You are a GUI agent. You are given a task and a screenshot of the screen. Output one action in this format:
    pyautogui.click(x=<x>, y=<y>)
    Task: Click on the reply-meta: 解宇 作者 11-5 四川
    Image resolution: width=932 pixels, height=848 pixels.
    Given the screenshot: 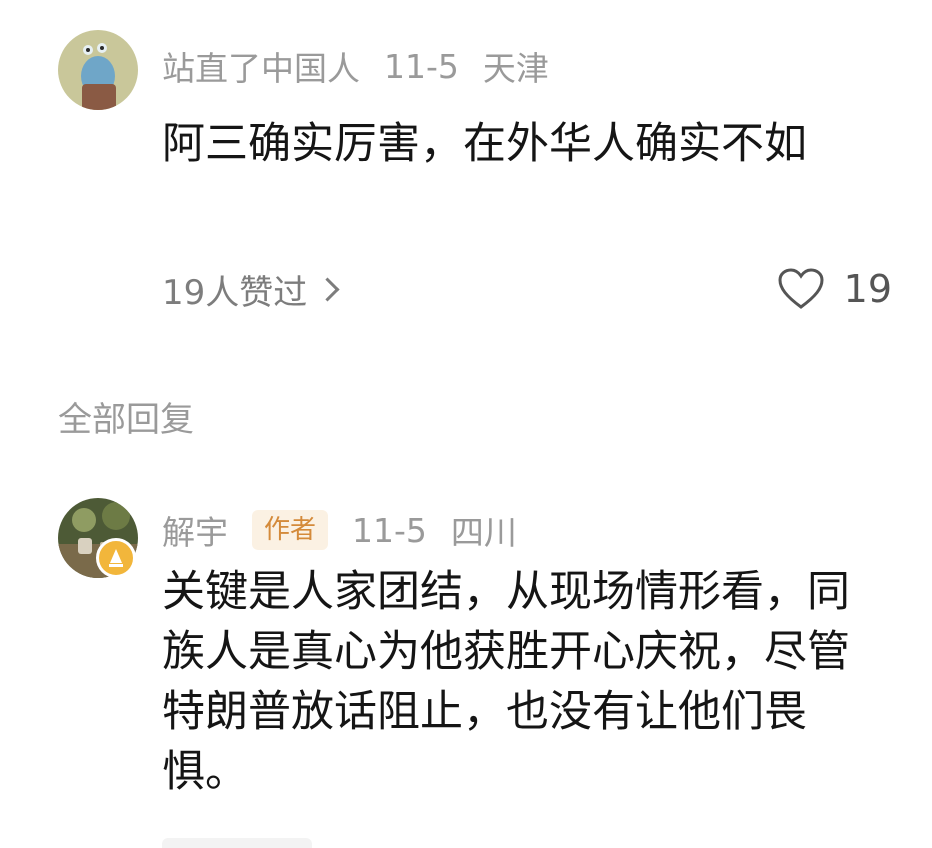 What is the action you would take?
    pyautogui.click(x=351, y=530)
    